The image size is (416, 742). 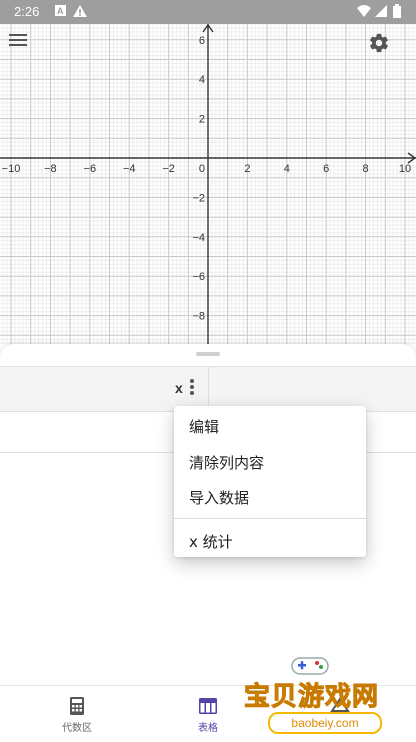 I want to click on table-icon, so click(x=208, y=706).